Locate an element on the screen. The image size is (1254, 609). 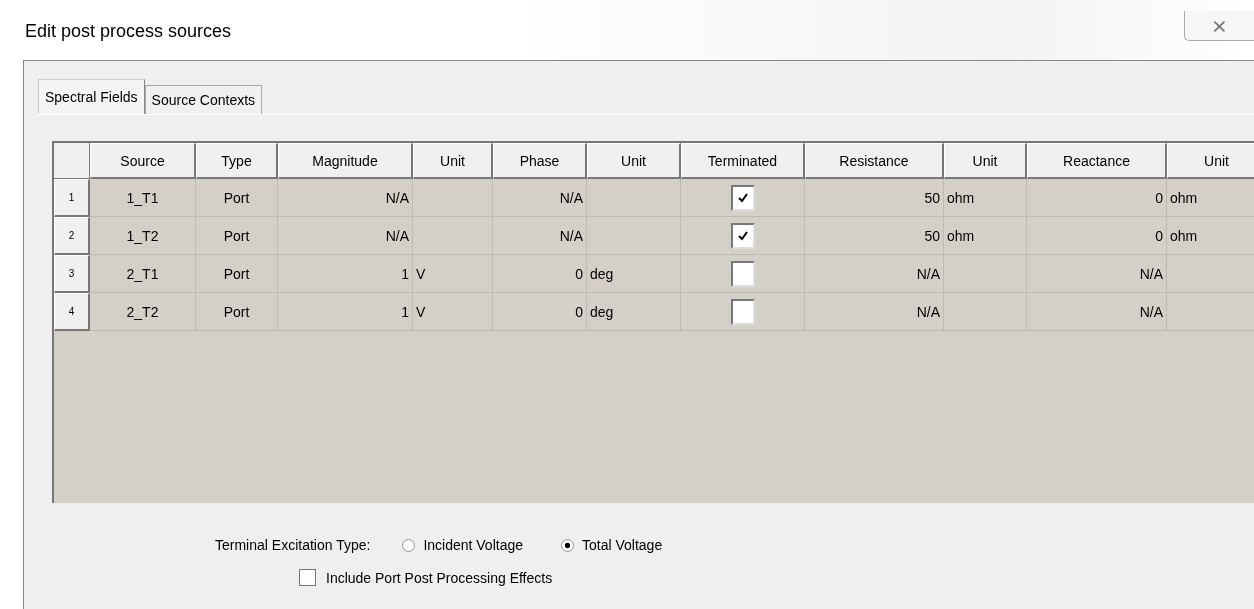
column-header: Terminated is located at coordinates (743, 161).